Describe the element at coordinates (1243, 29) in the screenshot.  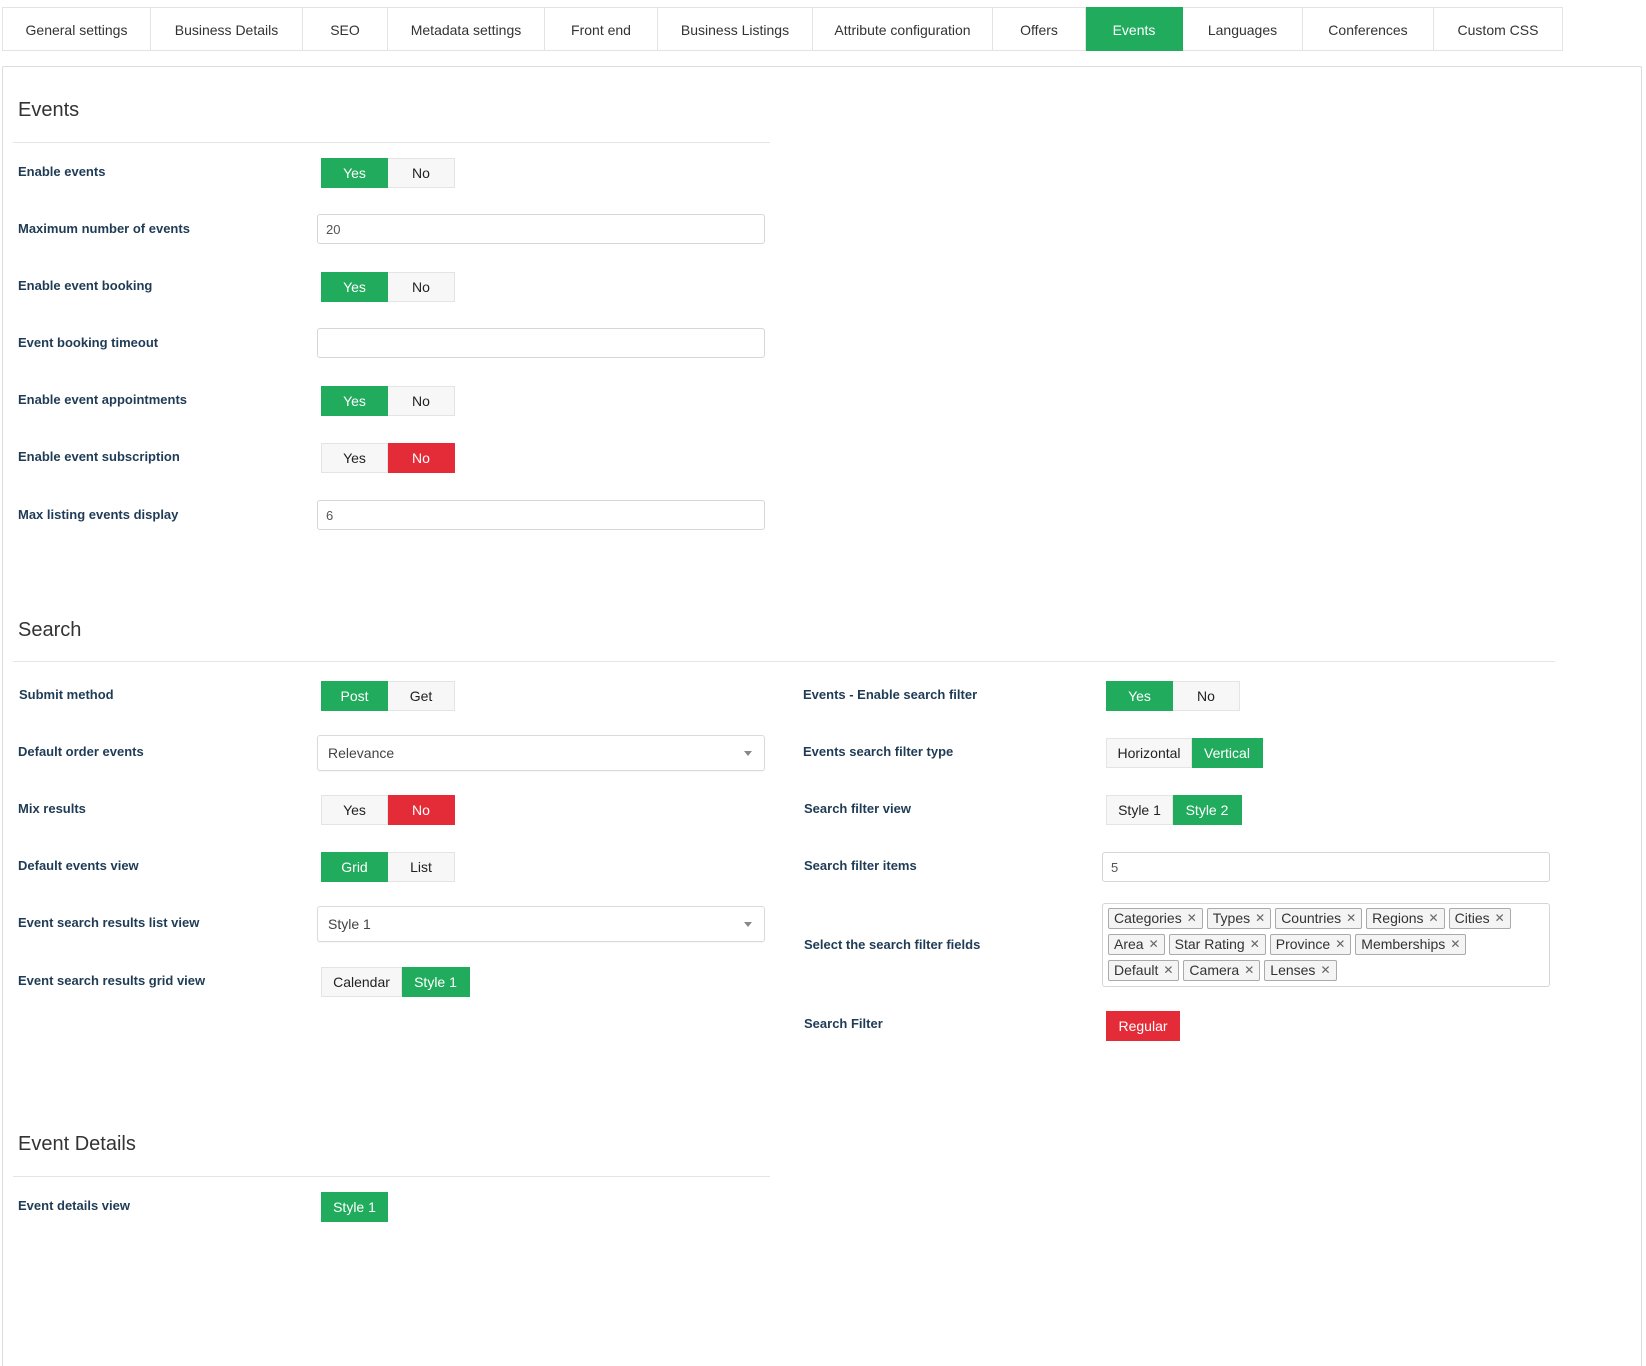
I see `tab-languages: Languages` at that location.